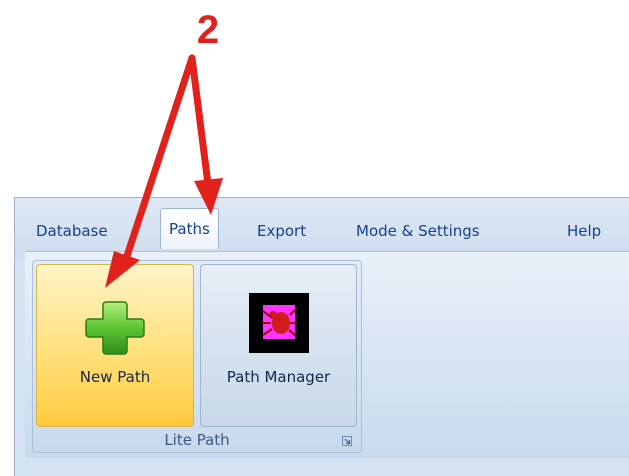  I want to click on group-label-lite-path: Lite Path, so click(197, 440).